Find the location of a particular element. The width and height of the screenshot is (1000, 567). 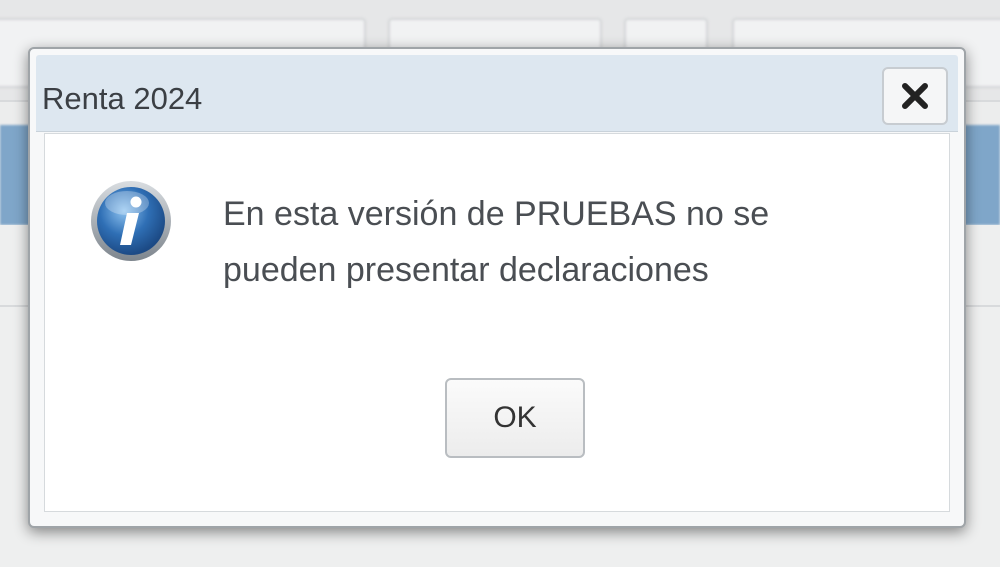

dialog-titlebar: Renta 2024 is located at coordinates (497, 93).